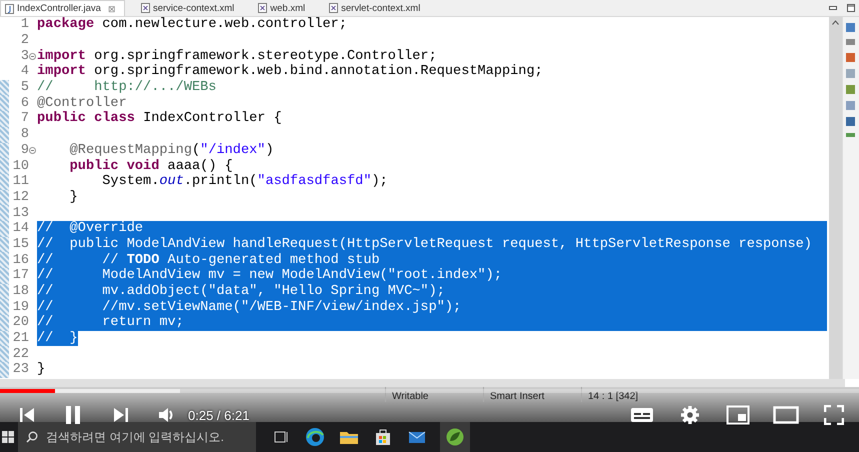  I want to click on line-number: 9, so click(24, 150).